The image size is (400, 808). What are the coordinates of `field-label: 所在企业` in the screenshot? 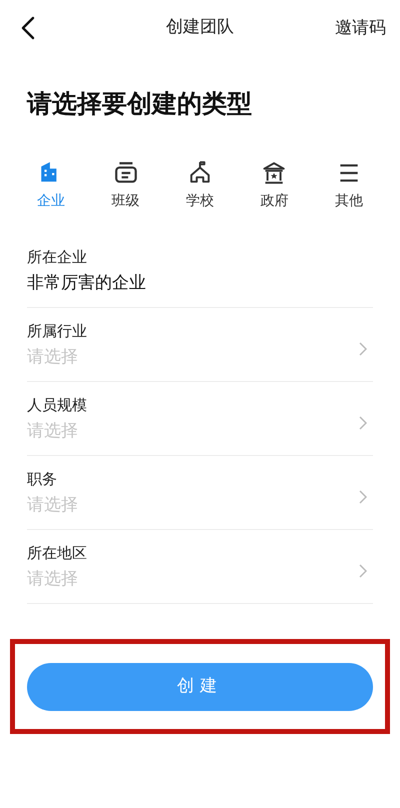 It's located at (57, 257).